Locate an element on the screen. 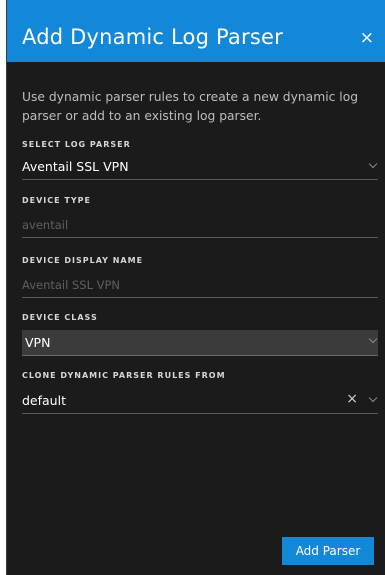 This screenshot has width=385, height=575. clear-icon: × is located at coordinates (352, 399).